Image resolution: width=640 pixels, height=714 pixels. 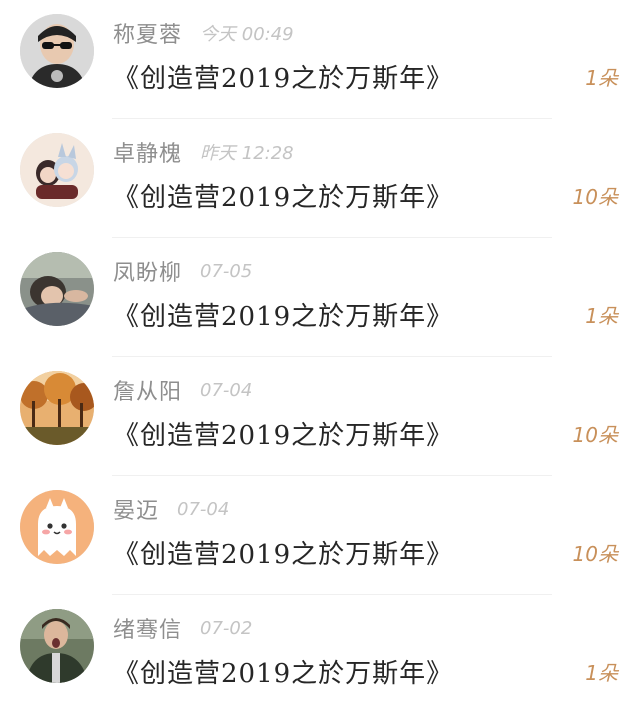 What do you see at coordinates (183, 628) in the screenshot?
I see `record-meta: 绪骞信 07-02` at bounding box center [183, 628].